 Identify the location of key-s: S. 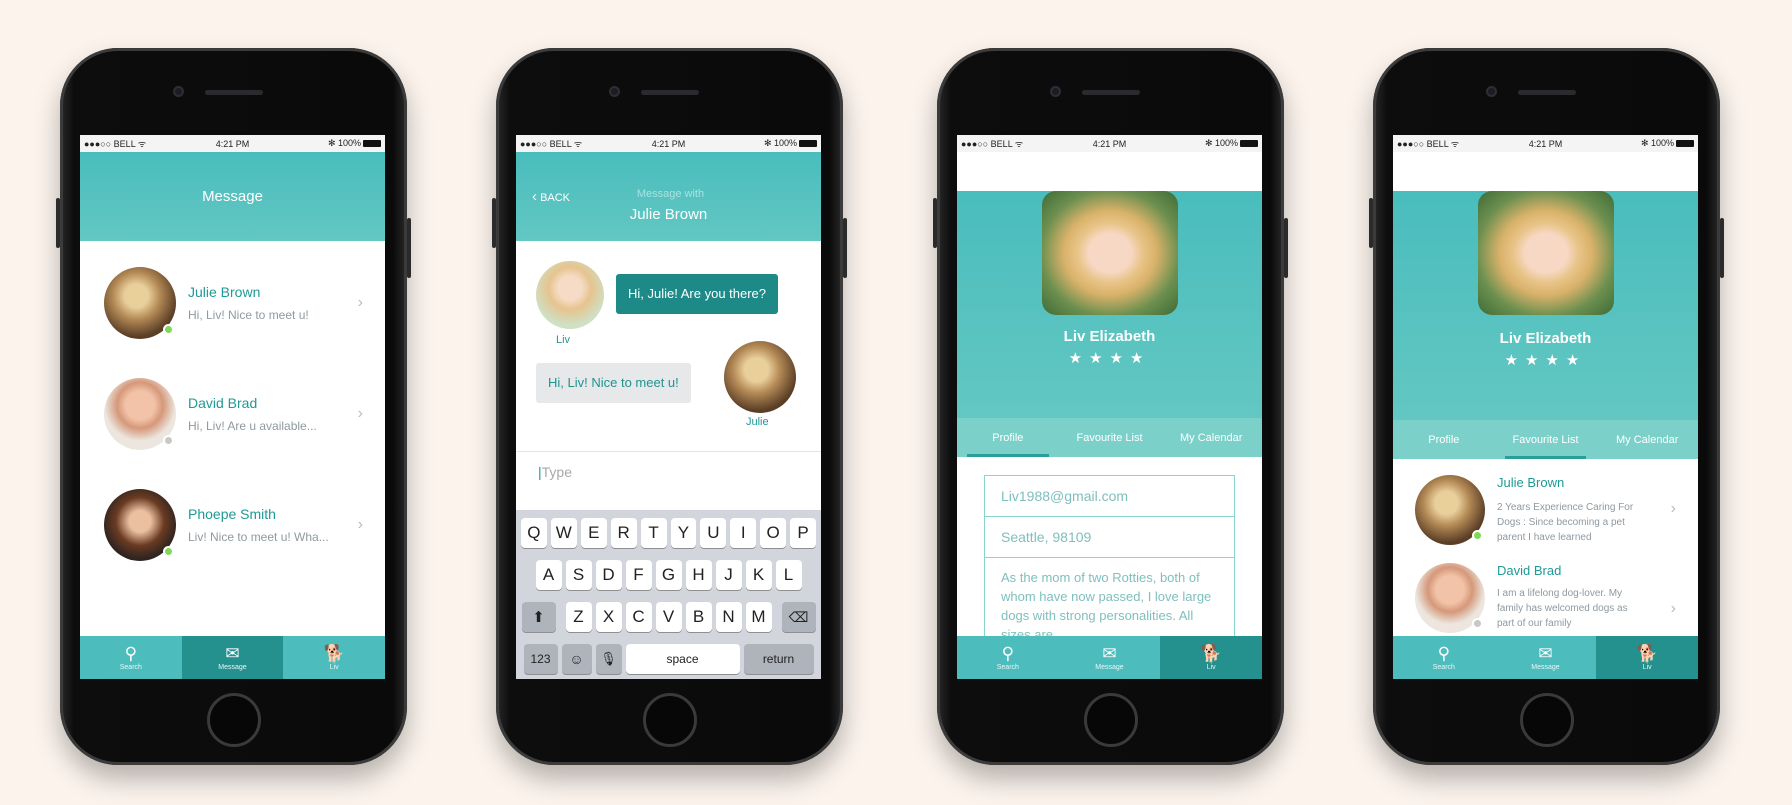
(578, 575).